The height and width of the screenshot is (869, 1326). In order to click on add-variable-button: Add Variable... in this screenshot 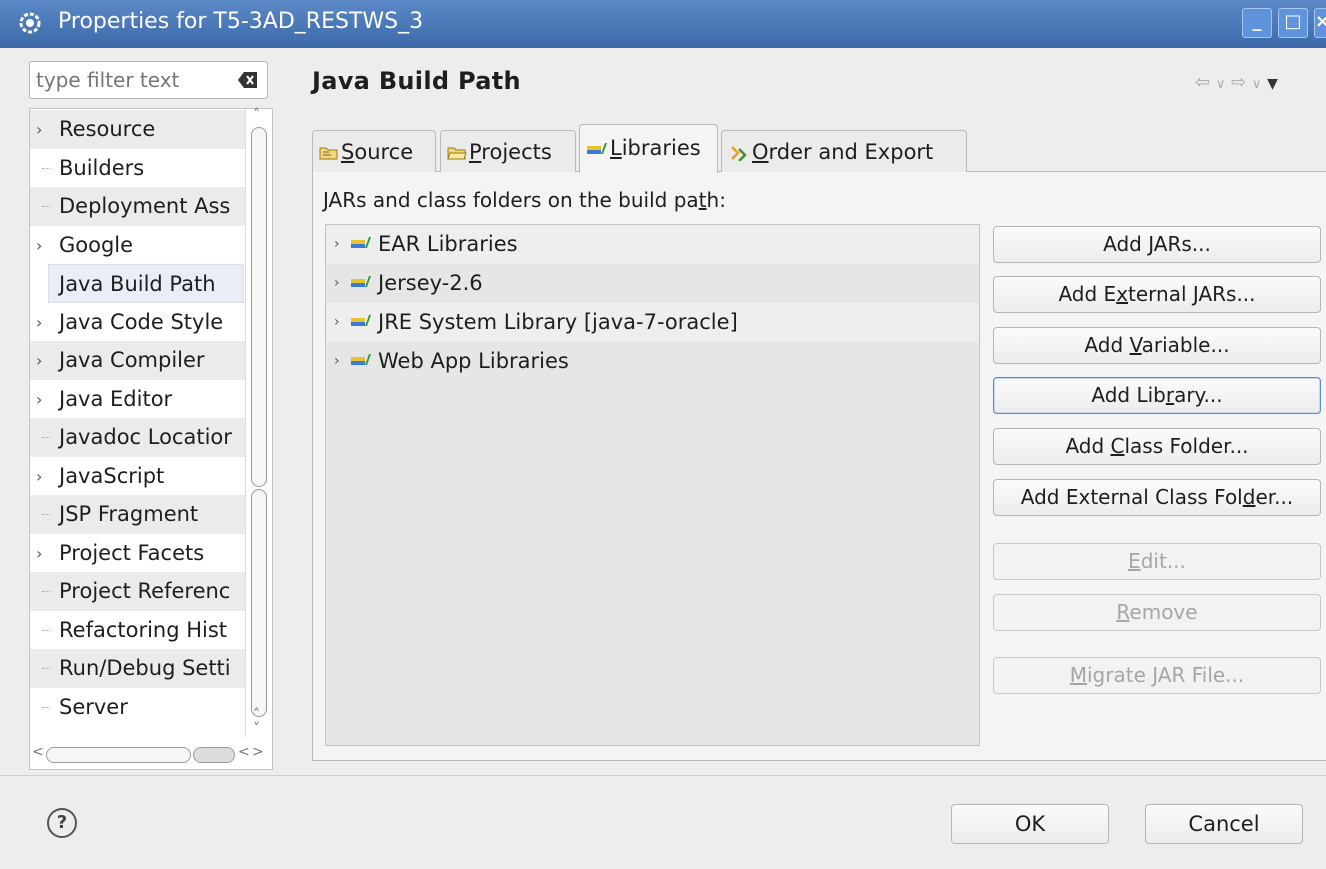, I will do `click(1157, 345)`.